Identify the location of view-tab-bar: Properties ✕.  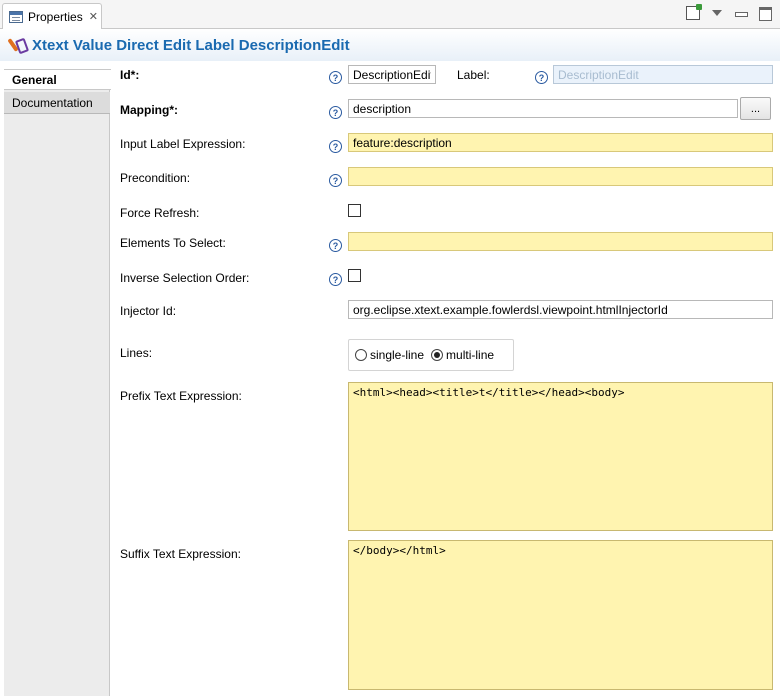
(390, 14).